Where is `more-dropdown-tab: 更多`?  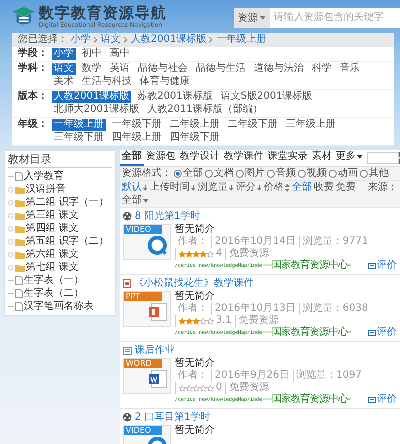 more-dropdown-tab: 更多 is located at coordinates (349, 158).